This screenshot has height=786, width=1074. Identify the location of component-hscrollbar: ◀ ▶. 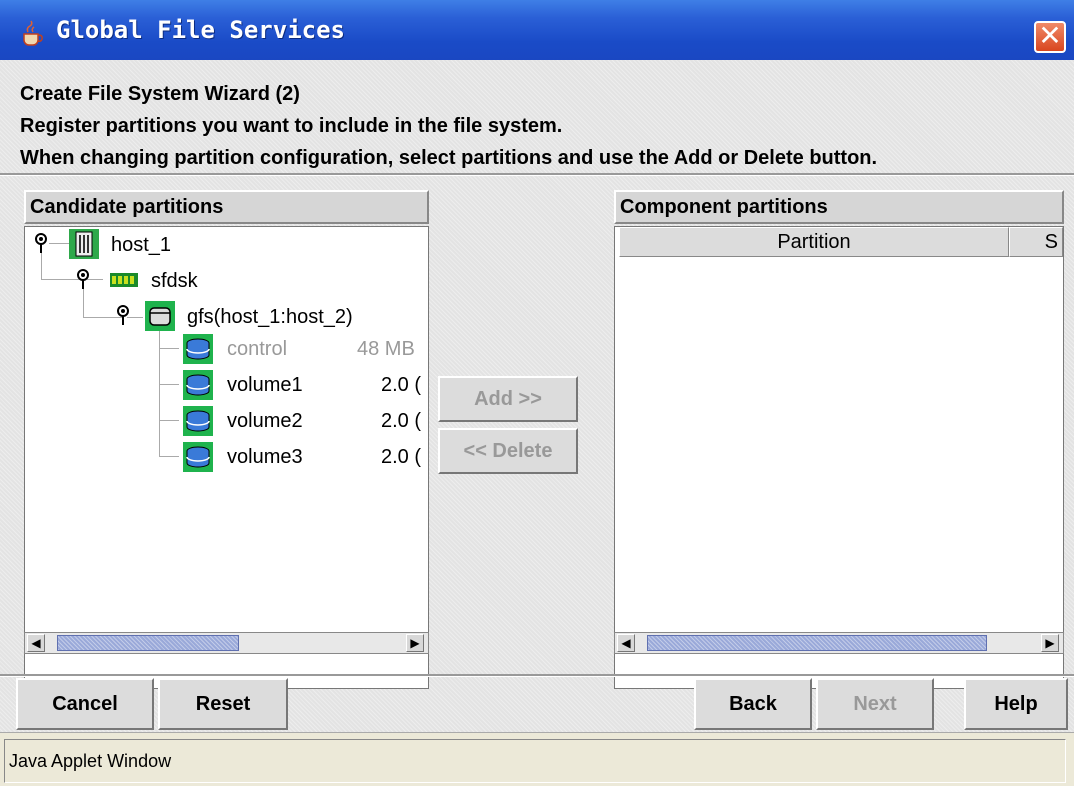
(839, 643).